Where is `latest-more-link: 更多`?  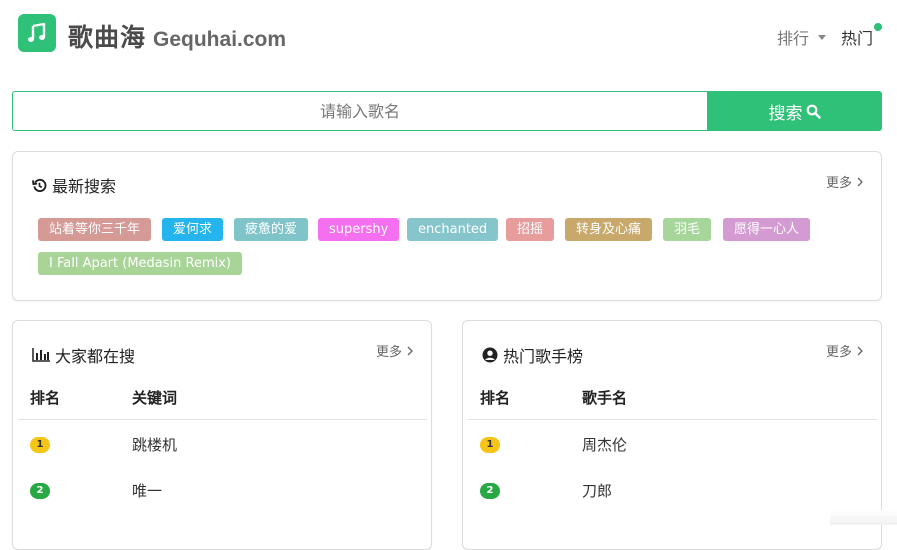
latest-more-link: 更多 is located at coordinates (844, 181).